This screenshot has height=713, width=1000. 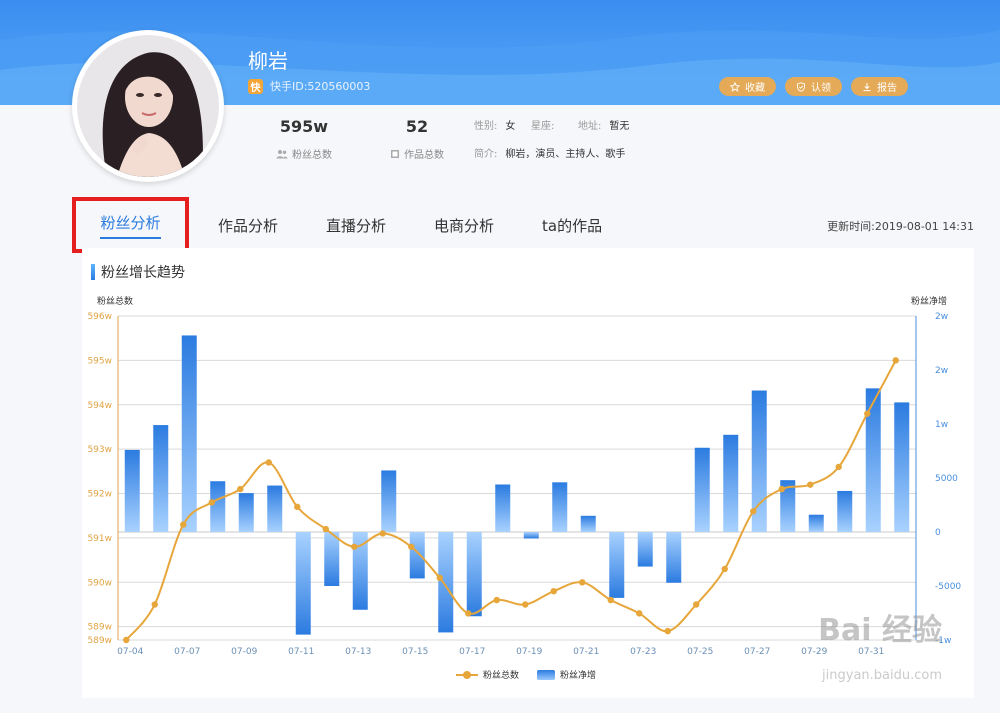 What do you see at coordinates (115, 302) in the screenshot?
I see `left-axis-title: 粉丝总数` at bounding box center [115, 302].